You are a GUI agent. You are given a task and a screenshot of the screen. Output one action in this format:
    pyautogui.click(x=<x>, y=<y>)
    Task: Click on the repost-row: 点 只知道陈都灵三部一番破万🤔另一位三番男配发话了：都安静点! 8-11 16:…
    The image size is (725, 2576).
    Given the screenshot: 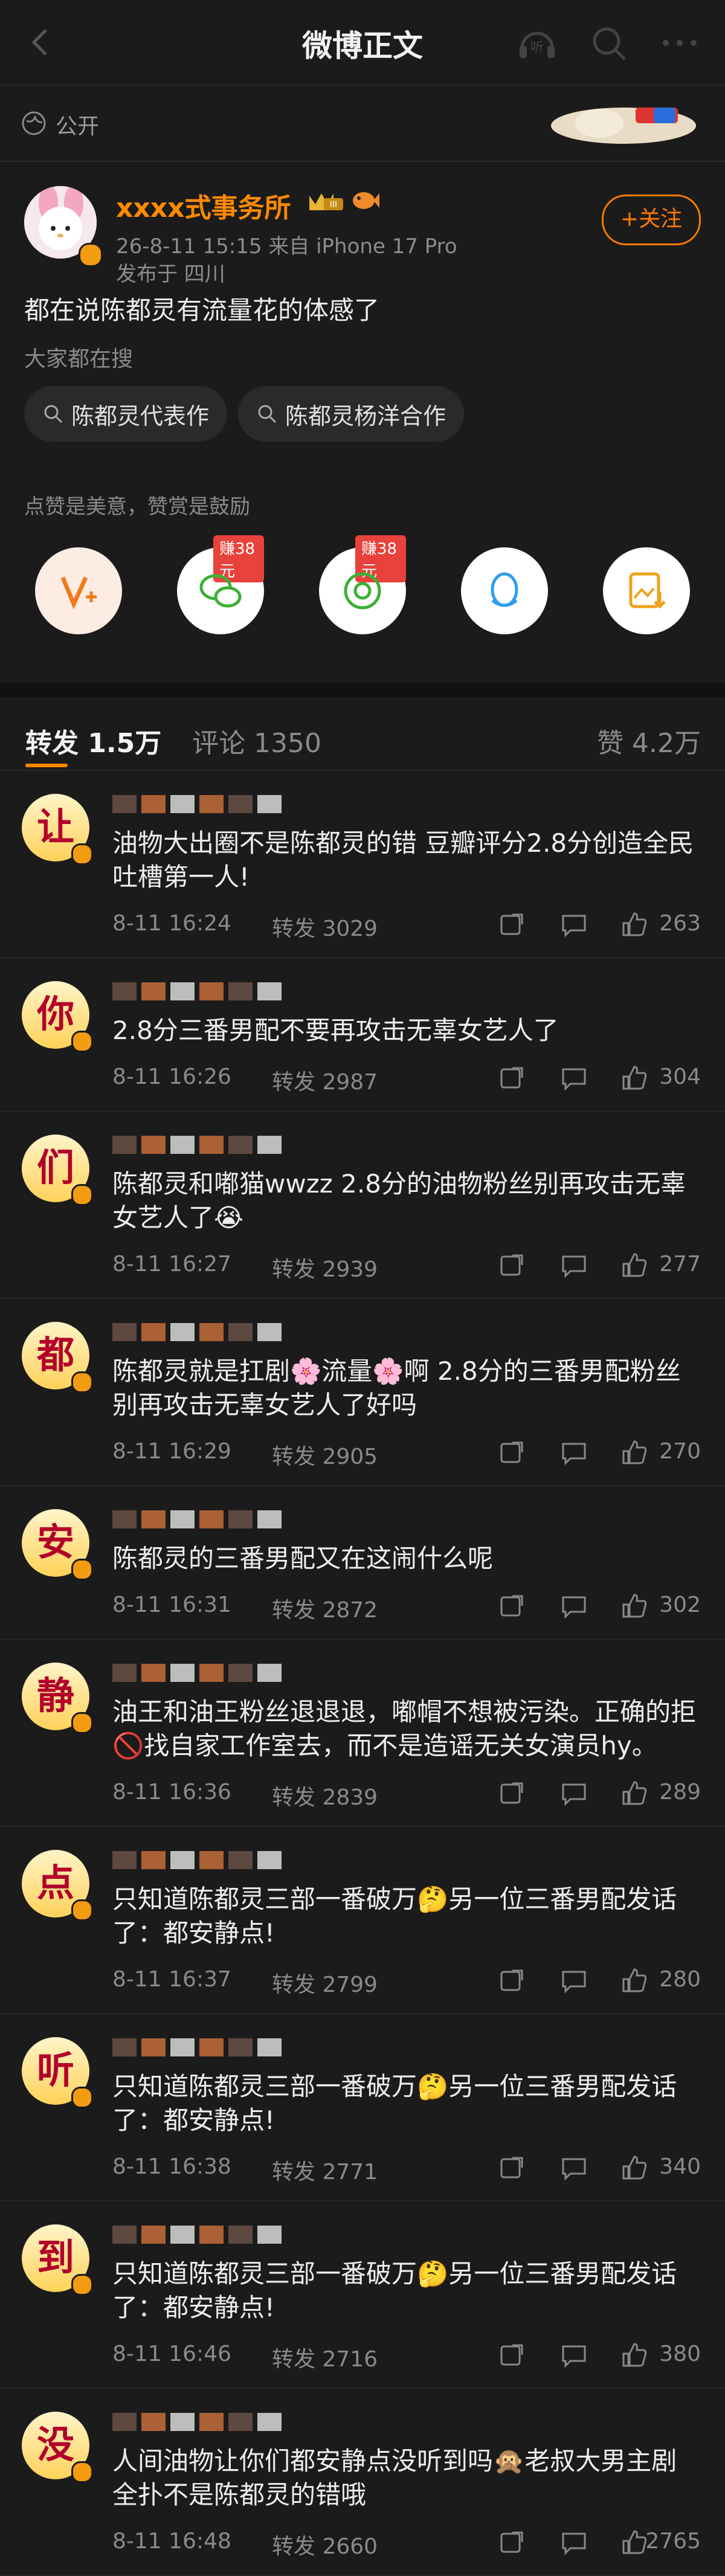 What is the action you would take?
    pyautogui.click(x=362, y=1921)
    